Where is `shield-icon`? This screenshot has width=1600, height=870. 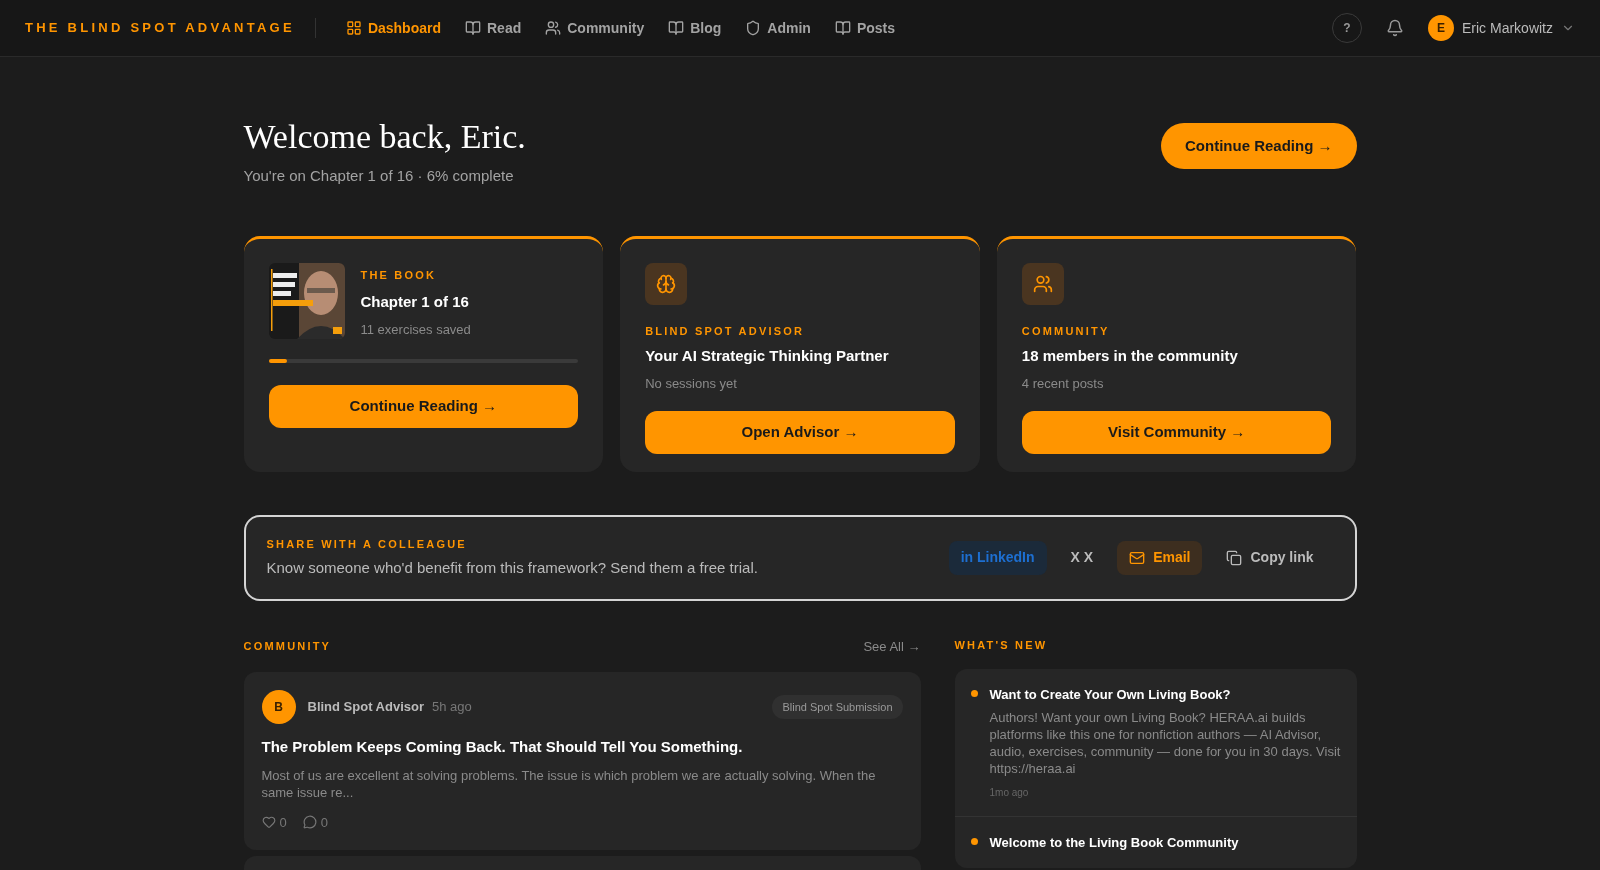
shield-icon is located at coordinates (753, 28).